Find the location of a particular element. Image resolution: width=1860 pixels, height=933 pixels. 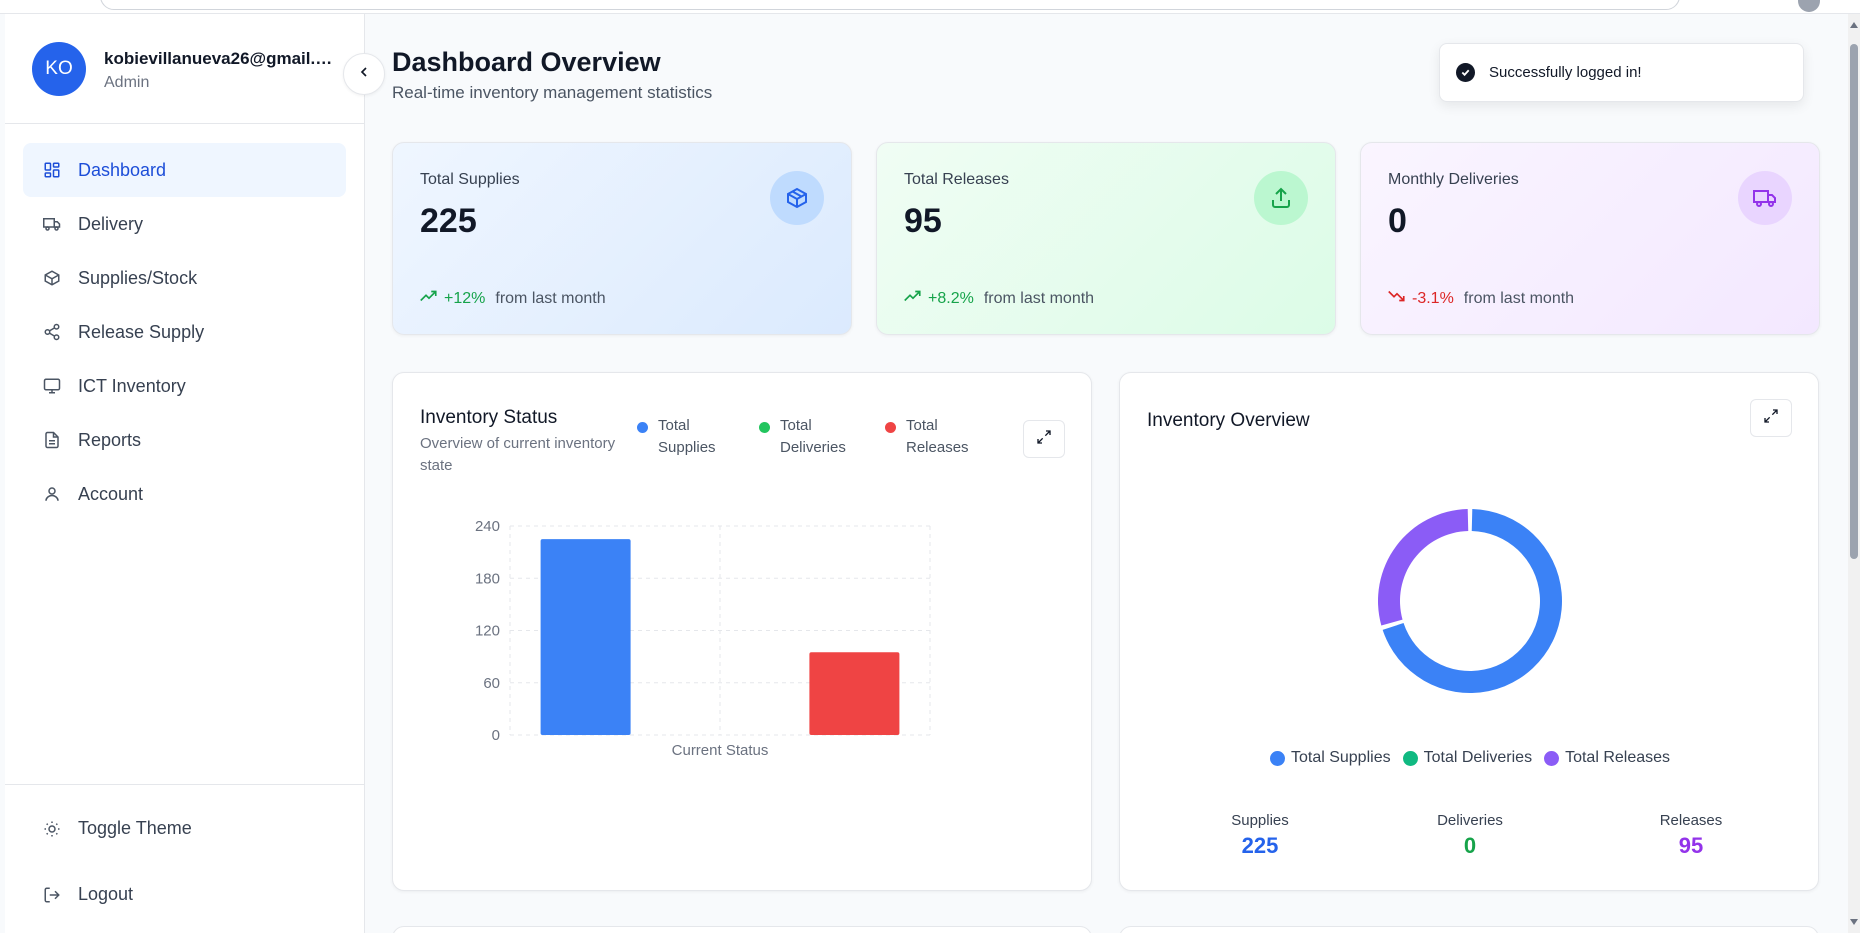

stat-value: 95 is located at coordinates (923, 221).